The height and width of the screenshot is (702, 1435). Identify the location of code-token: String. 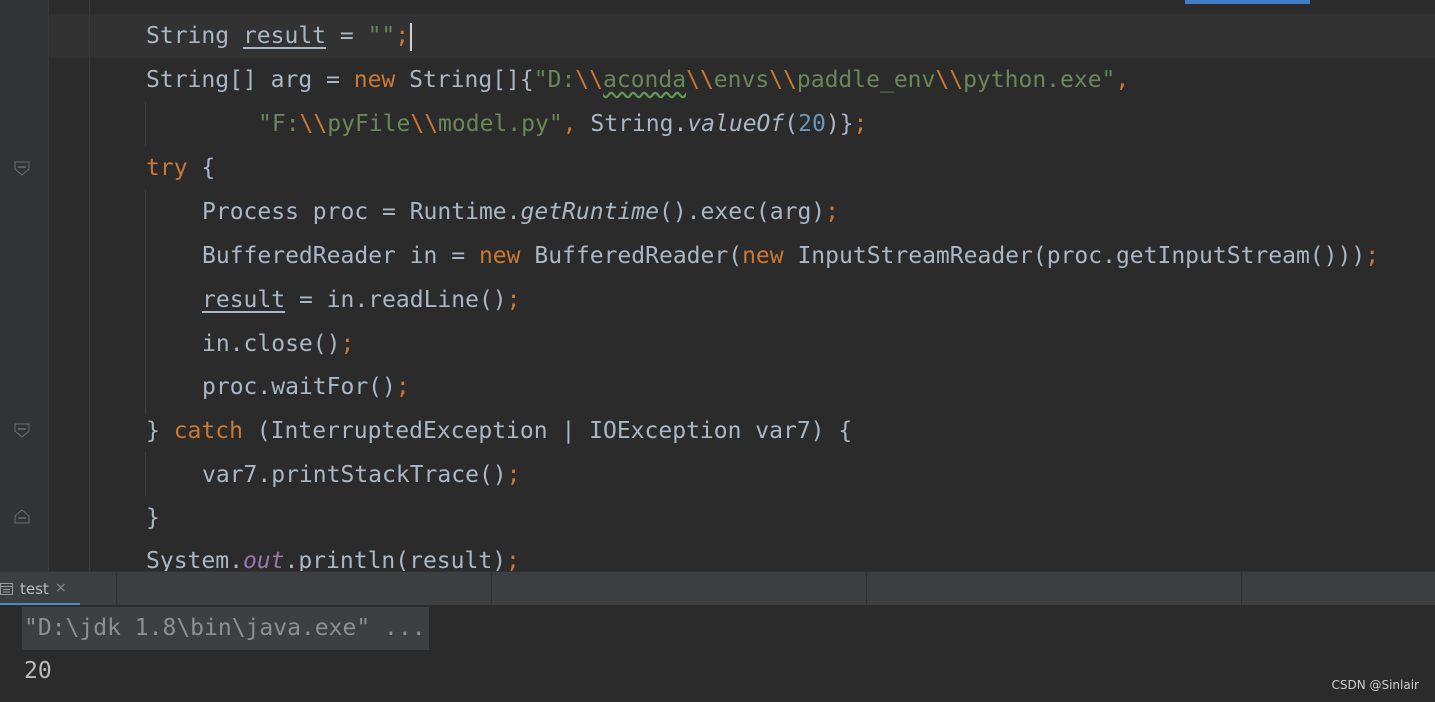
(194, 36).